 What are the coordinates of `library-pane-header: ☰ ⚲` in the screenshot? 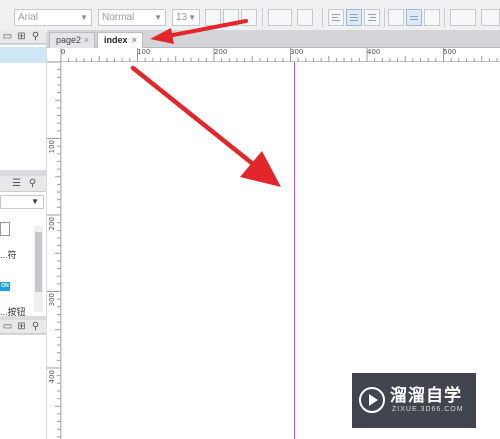 It's located at (23, 184).